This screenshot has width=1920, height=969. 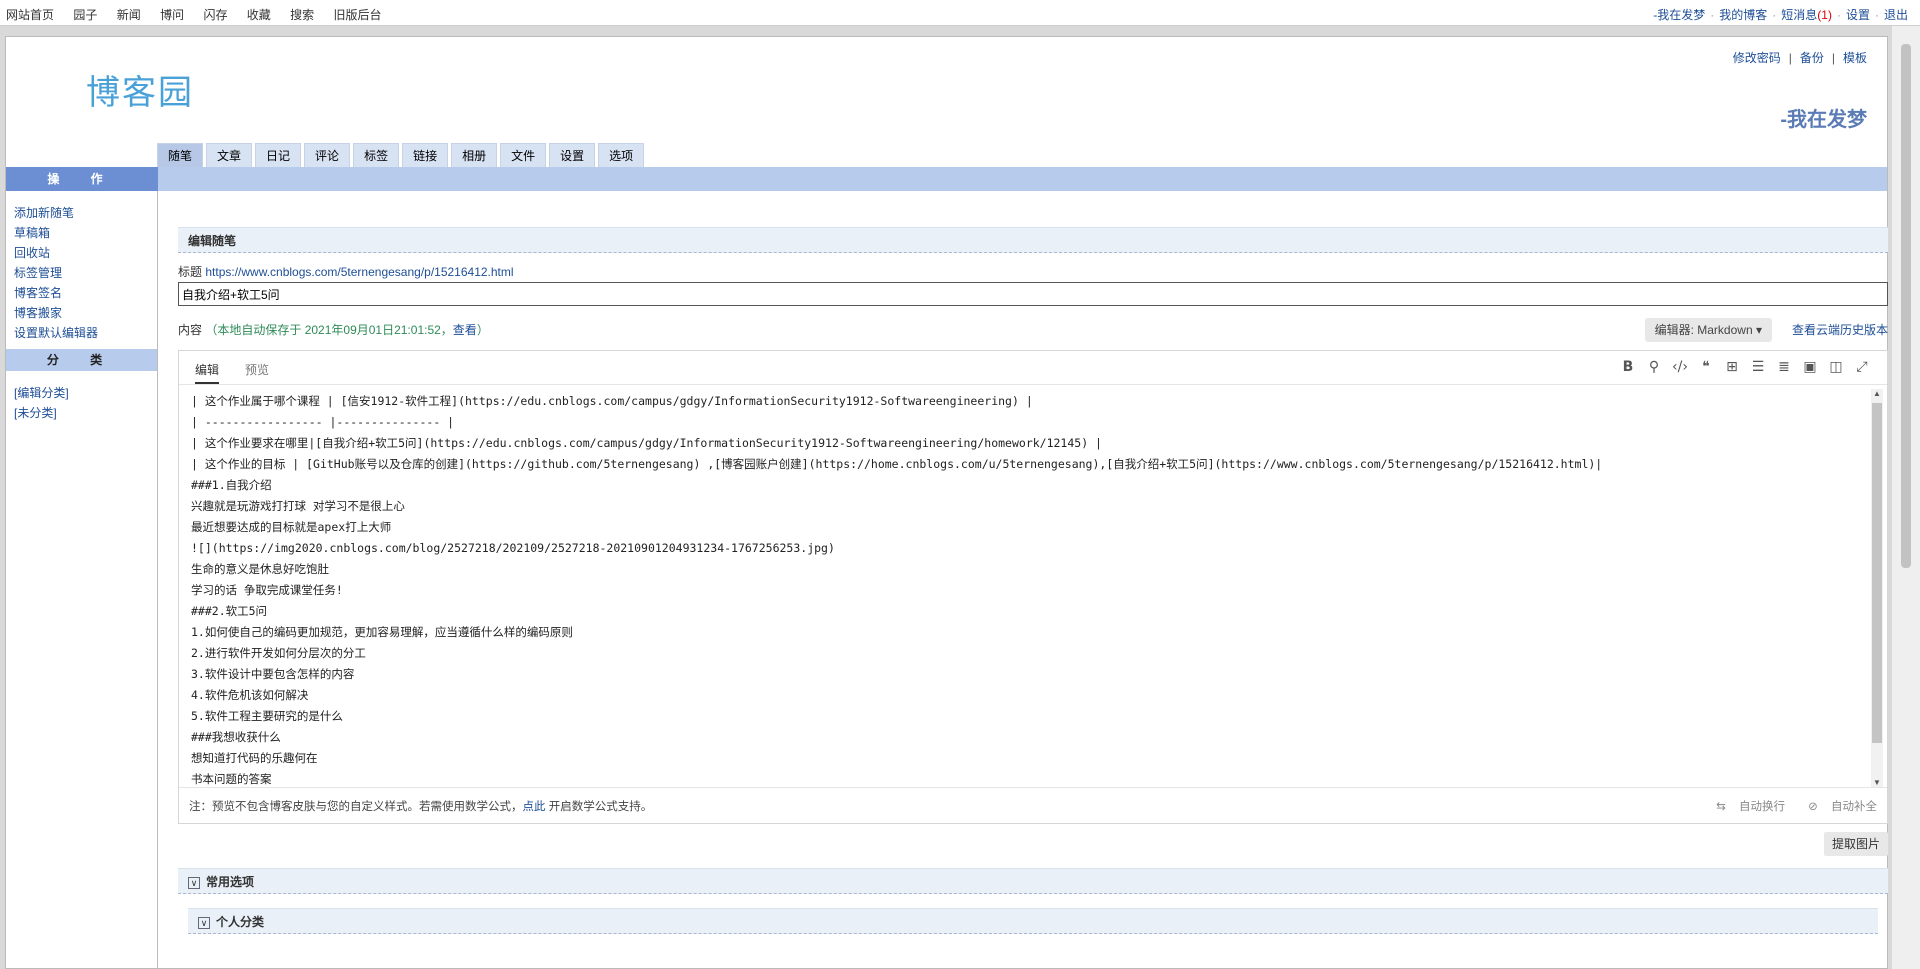 What do you see at coordinates (81, 360) in the screenshot?
I see `category-header: 分 类` at bounding box center [81, 360].